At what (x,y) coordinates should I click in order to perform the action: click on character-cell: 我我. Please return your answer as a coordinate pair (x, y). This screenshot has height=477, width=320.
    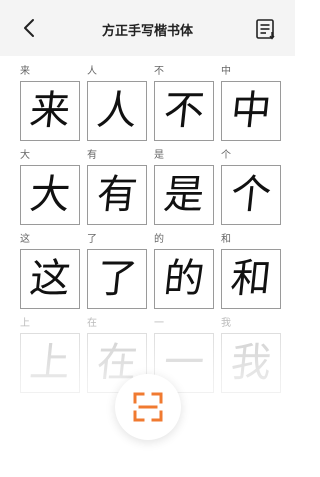
    Looking at the image, I should click on (251, 355).